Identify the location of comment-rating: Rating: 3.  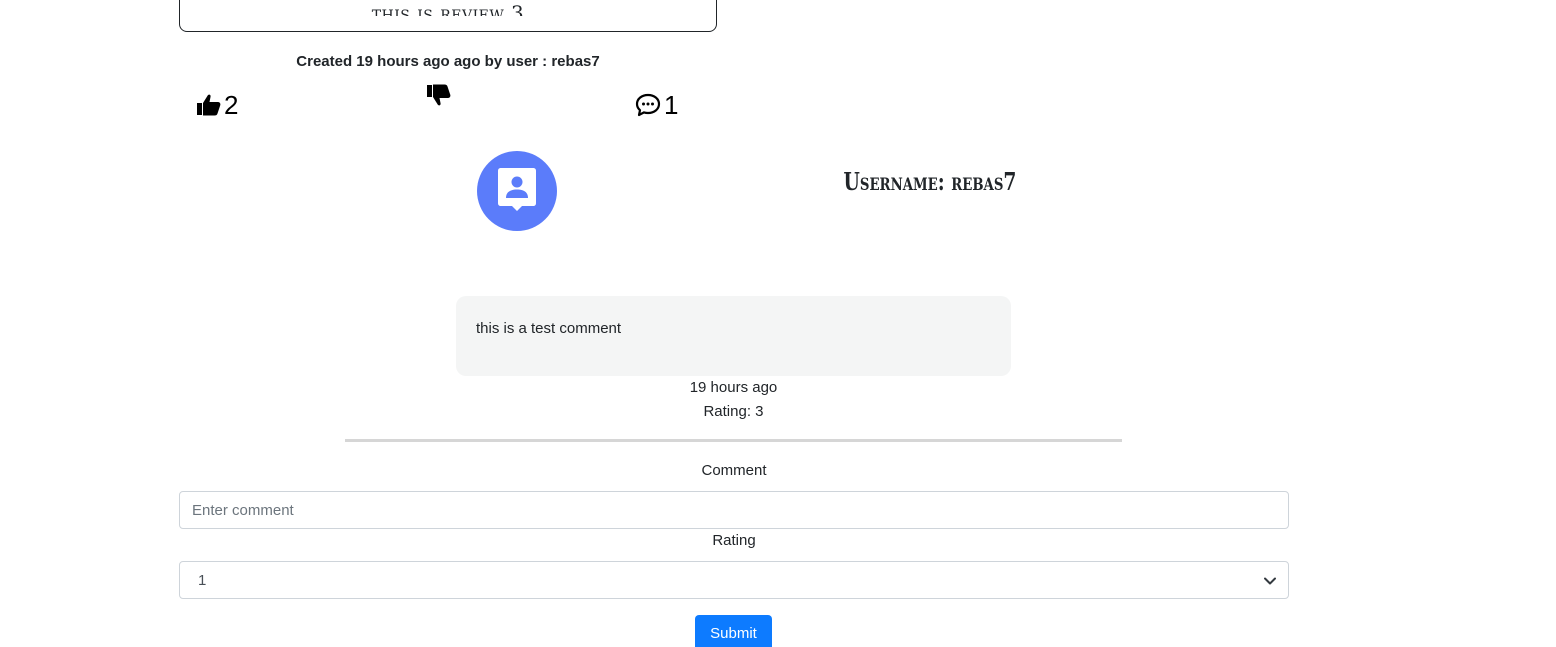
(733, 411).